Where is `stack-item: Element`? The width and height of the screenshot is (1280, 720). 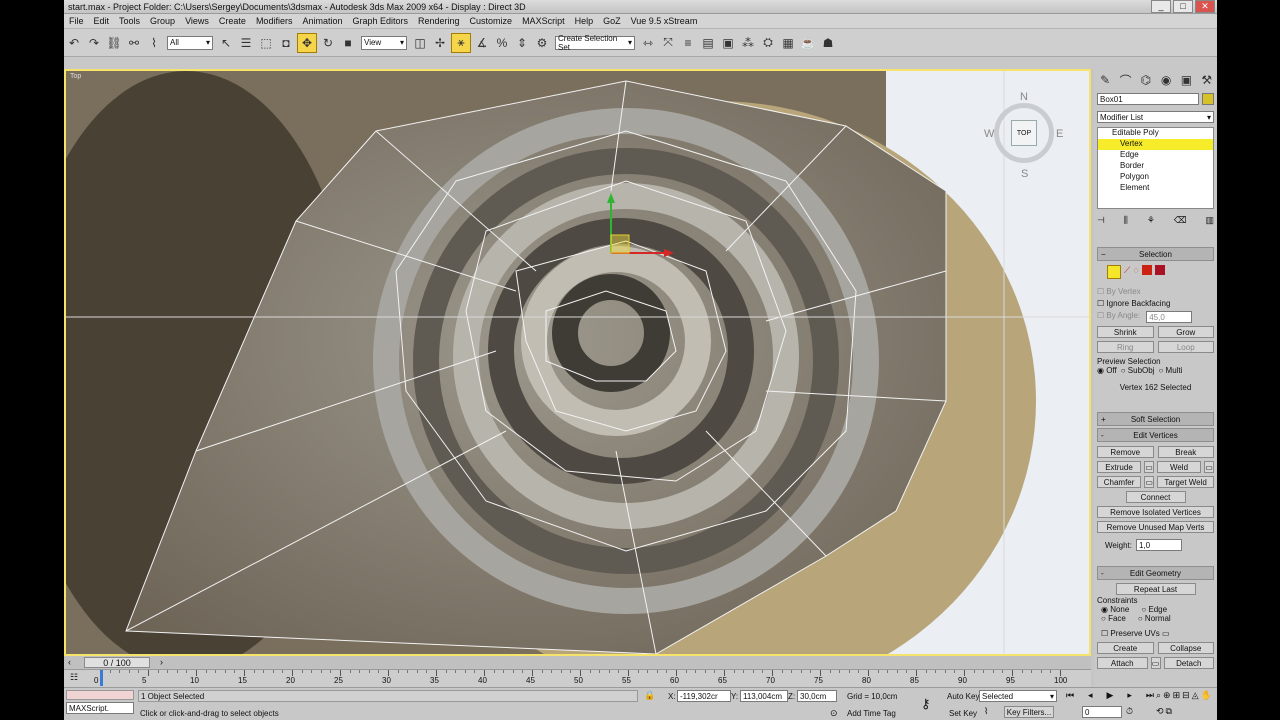 stack-item: Element is located at coordinates (1155, 188).